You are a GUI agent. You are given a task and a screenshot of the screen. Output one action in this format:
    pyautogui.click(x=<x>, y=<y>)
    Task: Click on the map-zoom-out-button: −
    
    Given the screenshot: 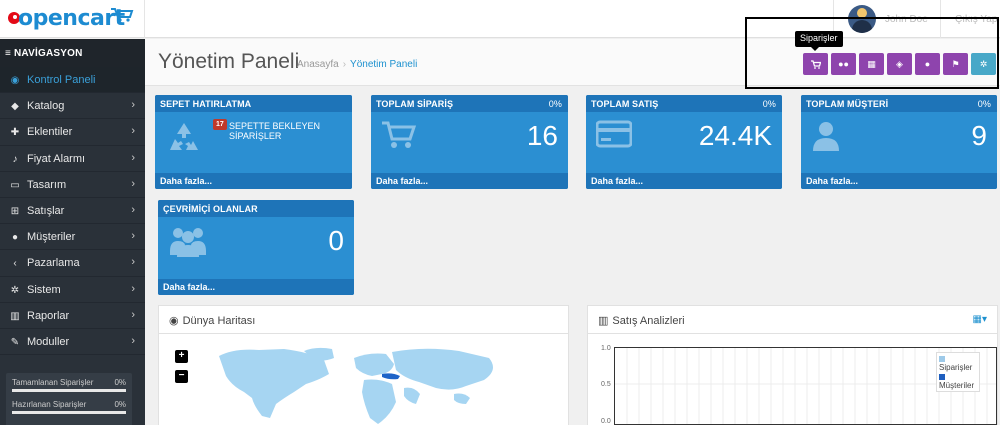 What is the action you would take?
    pyautogui.click(x=181, y=376)
    